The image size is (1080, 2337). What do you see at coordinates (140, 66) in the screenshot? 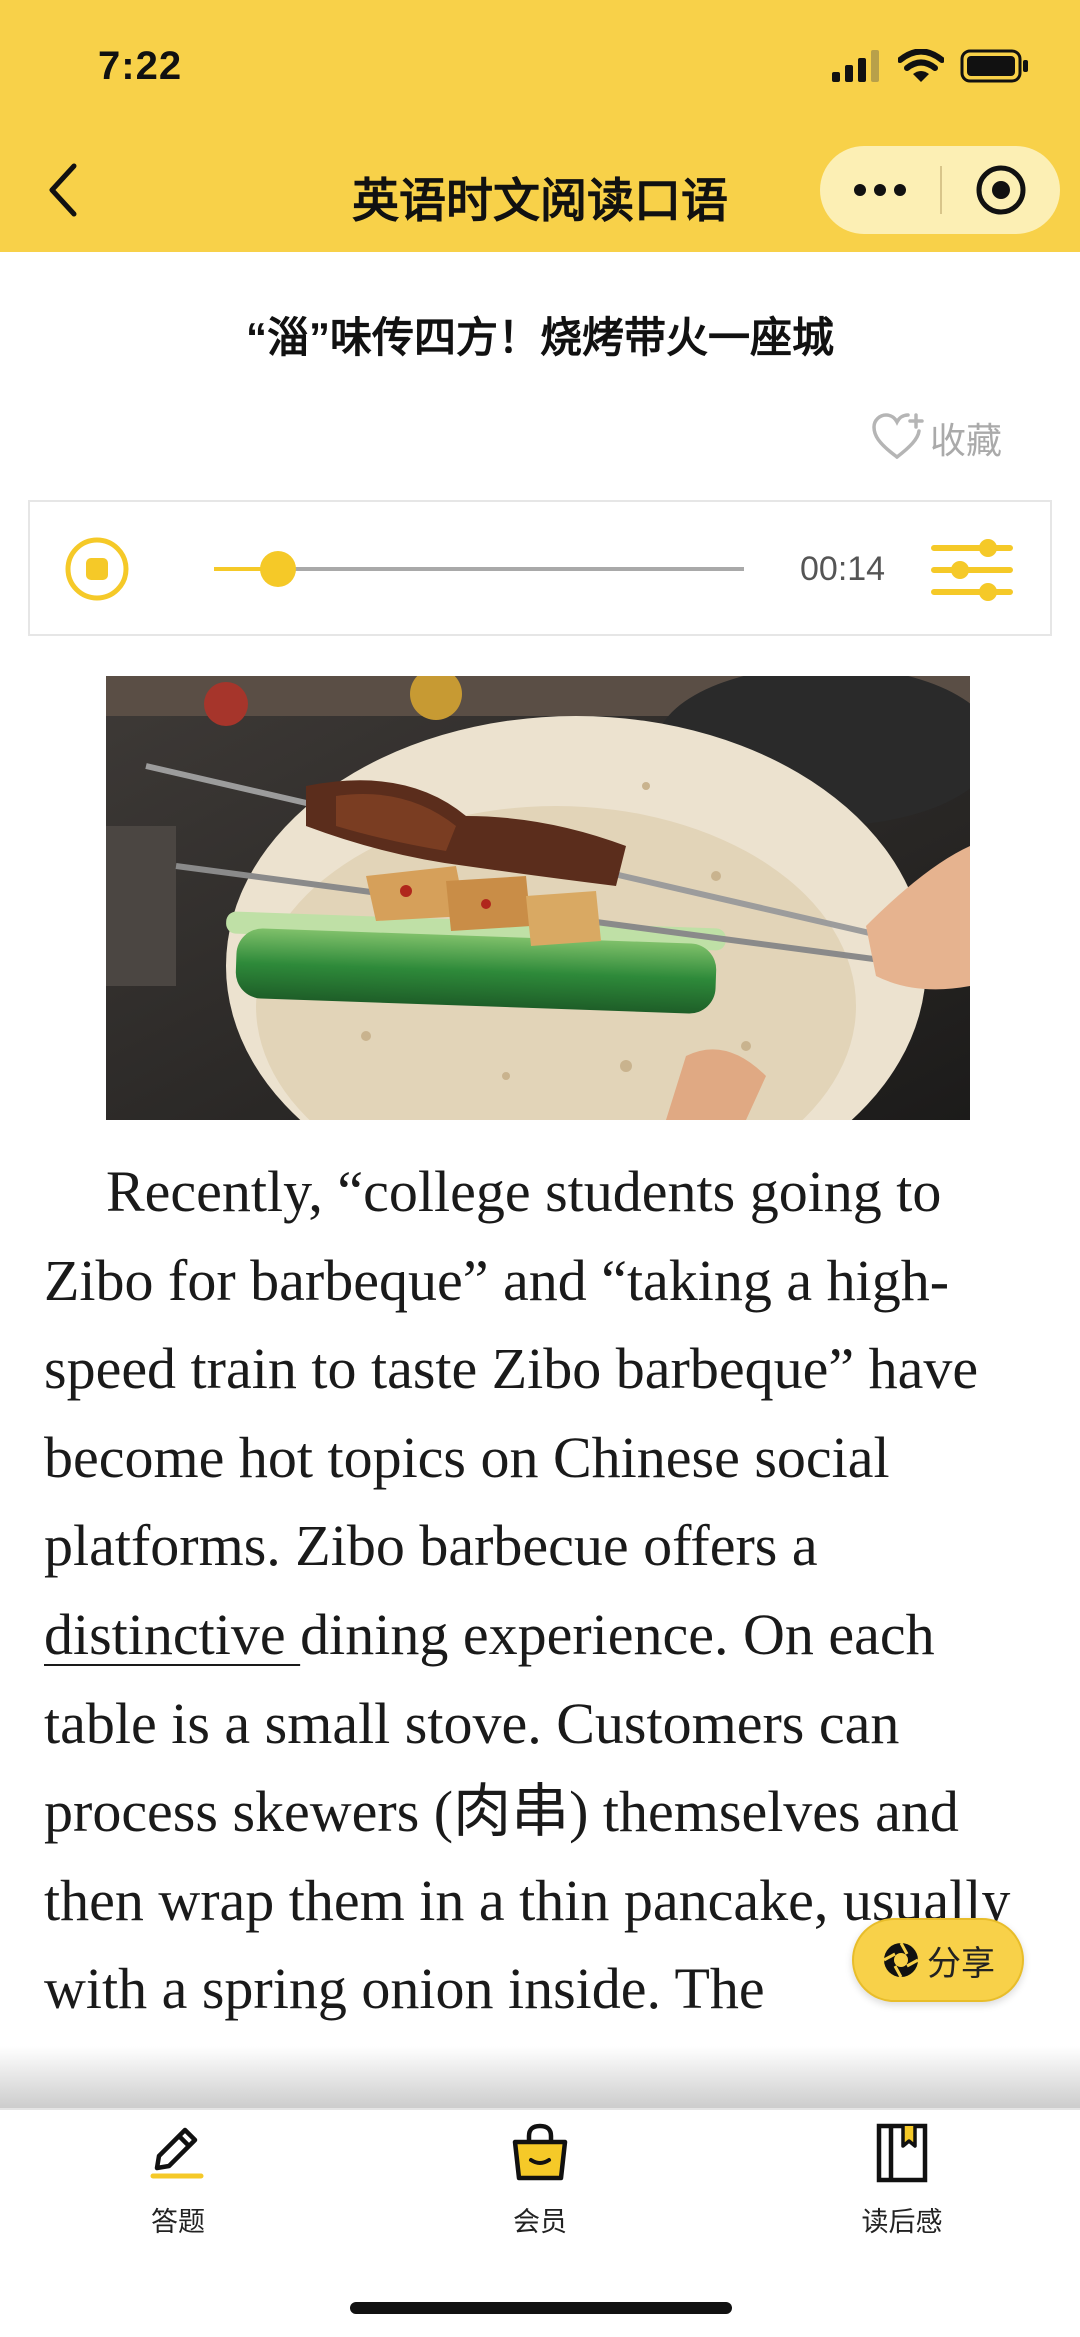
I see `status-time: 7:22` at bounding box center [140, 66].